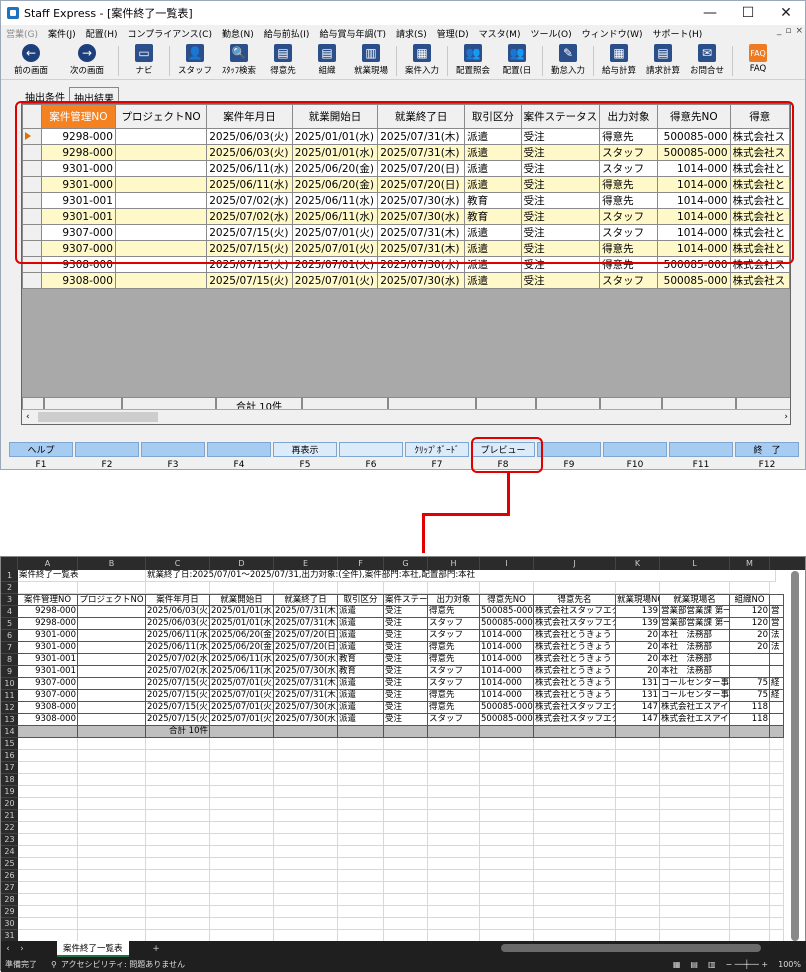 This screenshot has width=806, height=972. Describe the element at coordinates (437, 449) in the screenshot. I see `fkey-button: ｸﾘｯﾌﾟﾎﾞｰﾄﾞ` at that location.